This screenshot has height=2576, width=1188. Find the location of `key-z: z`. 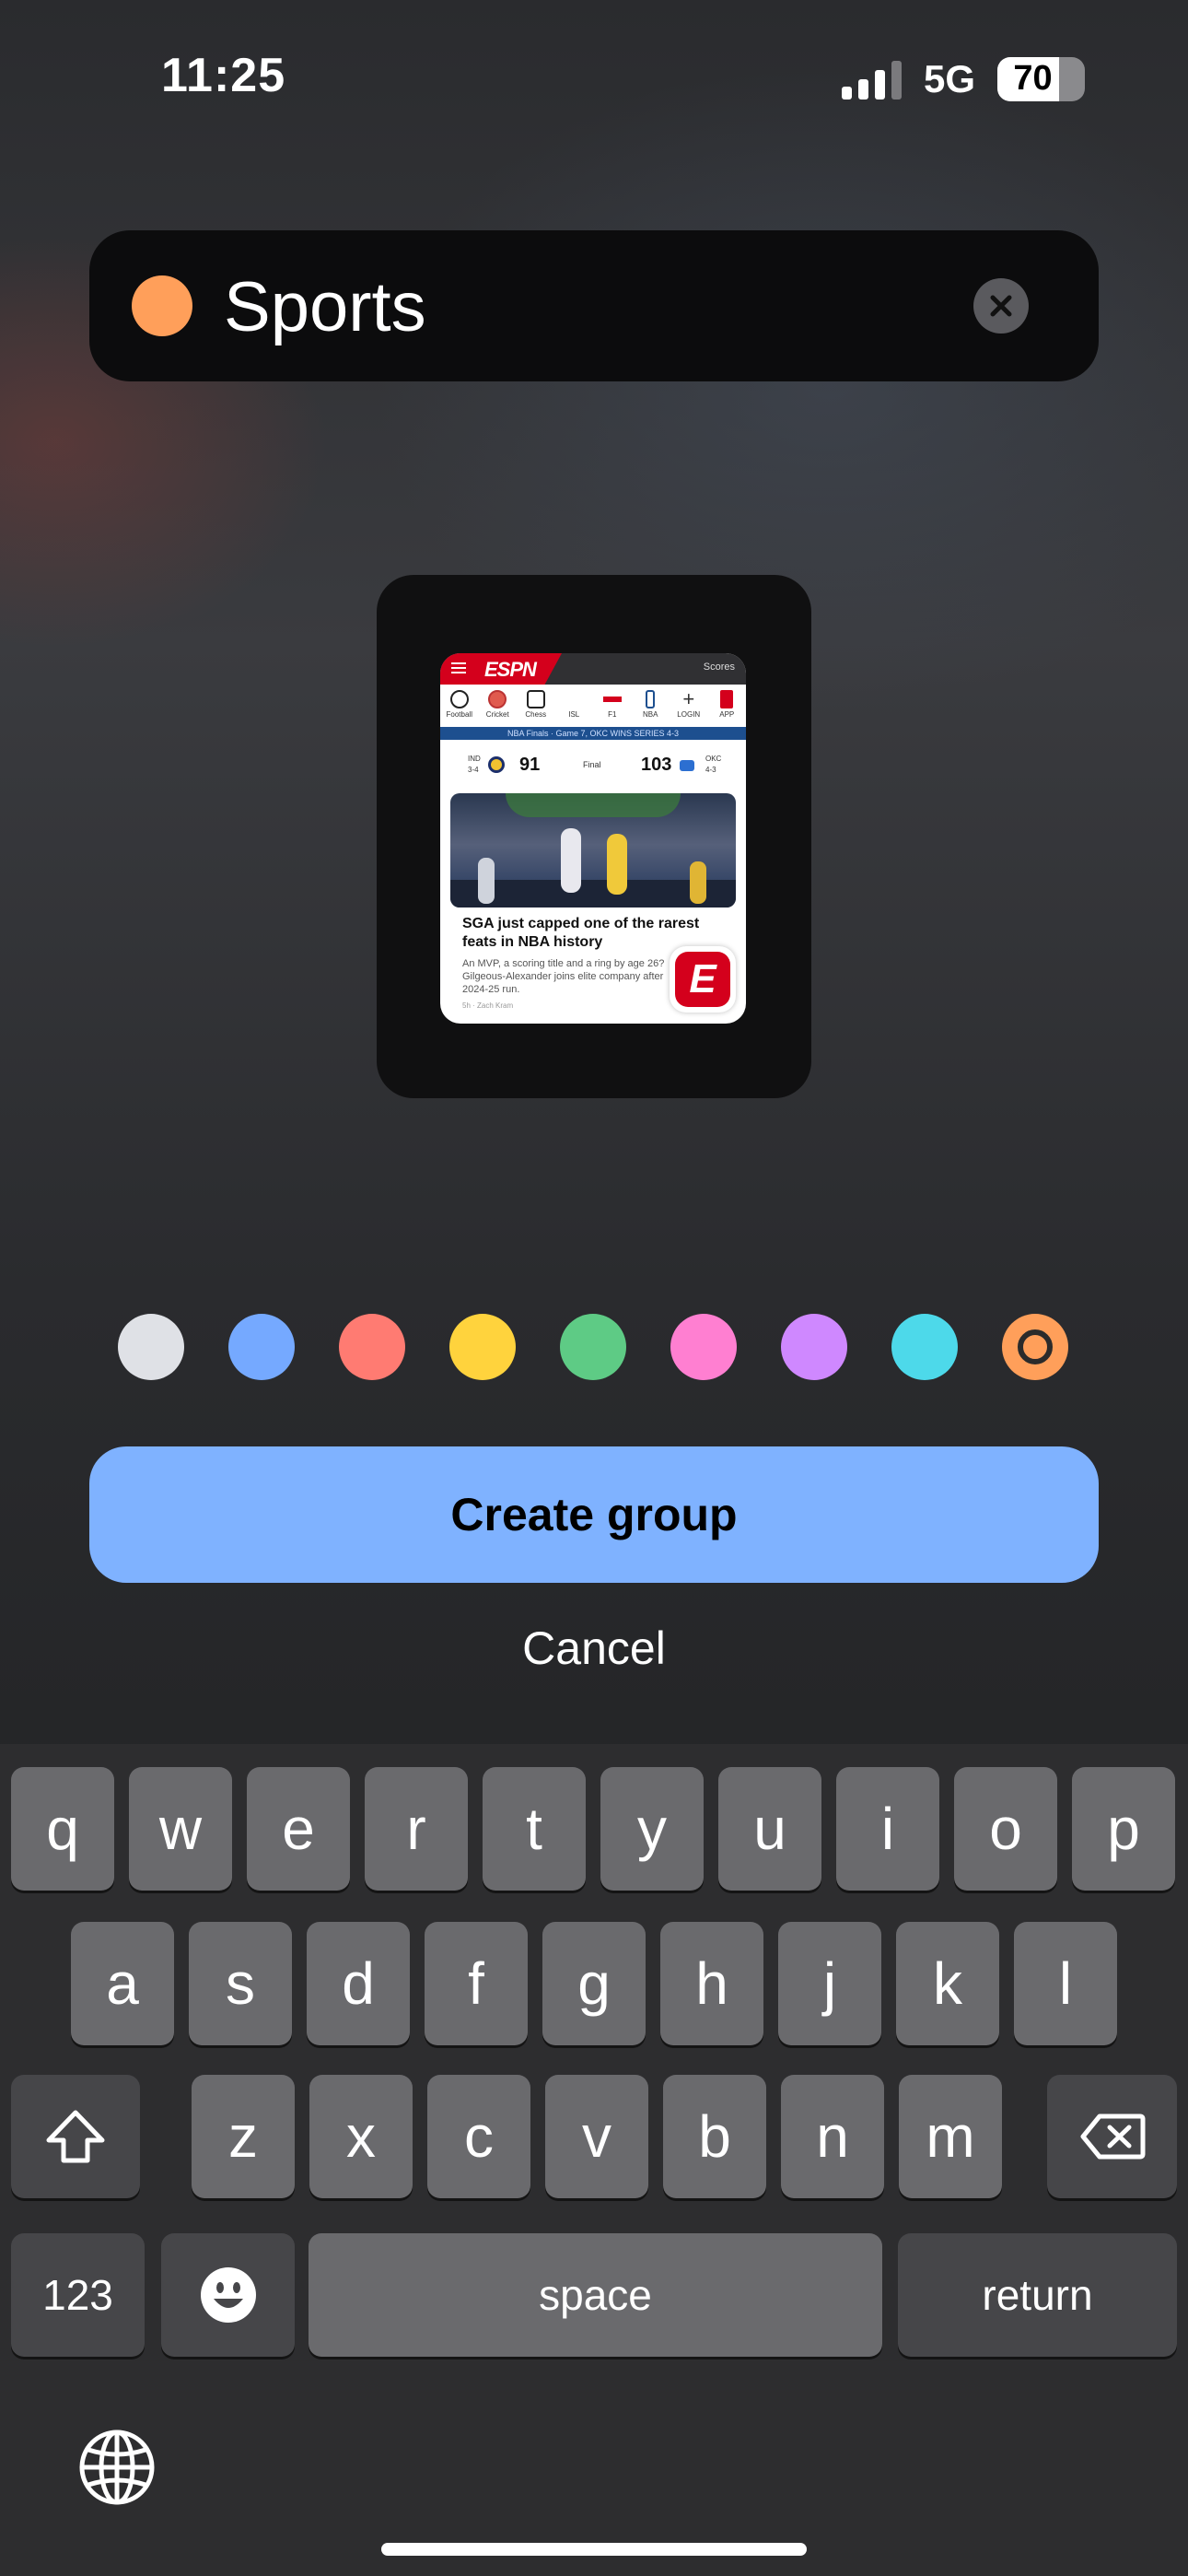

key-z: z is located at coordinates (243, 2136).